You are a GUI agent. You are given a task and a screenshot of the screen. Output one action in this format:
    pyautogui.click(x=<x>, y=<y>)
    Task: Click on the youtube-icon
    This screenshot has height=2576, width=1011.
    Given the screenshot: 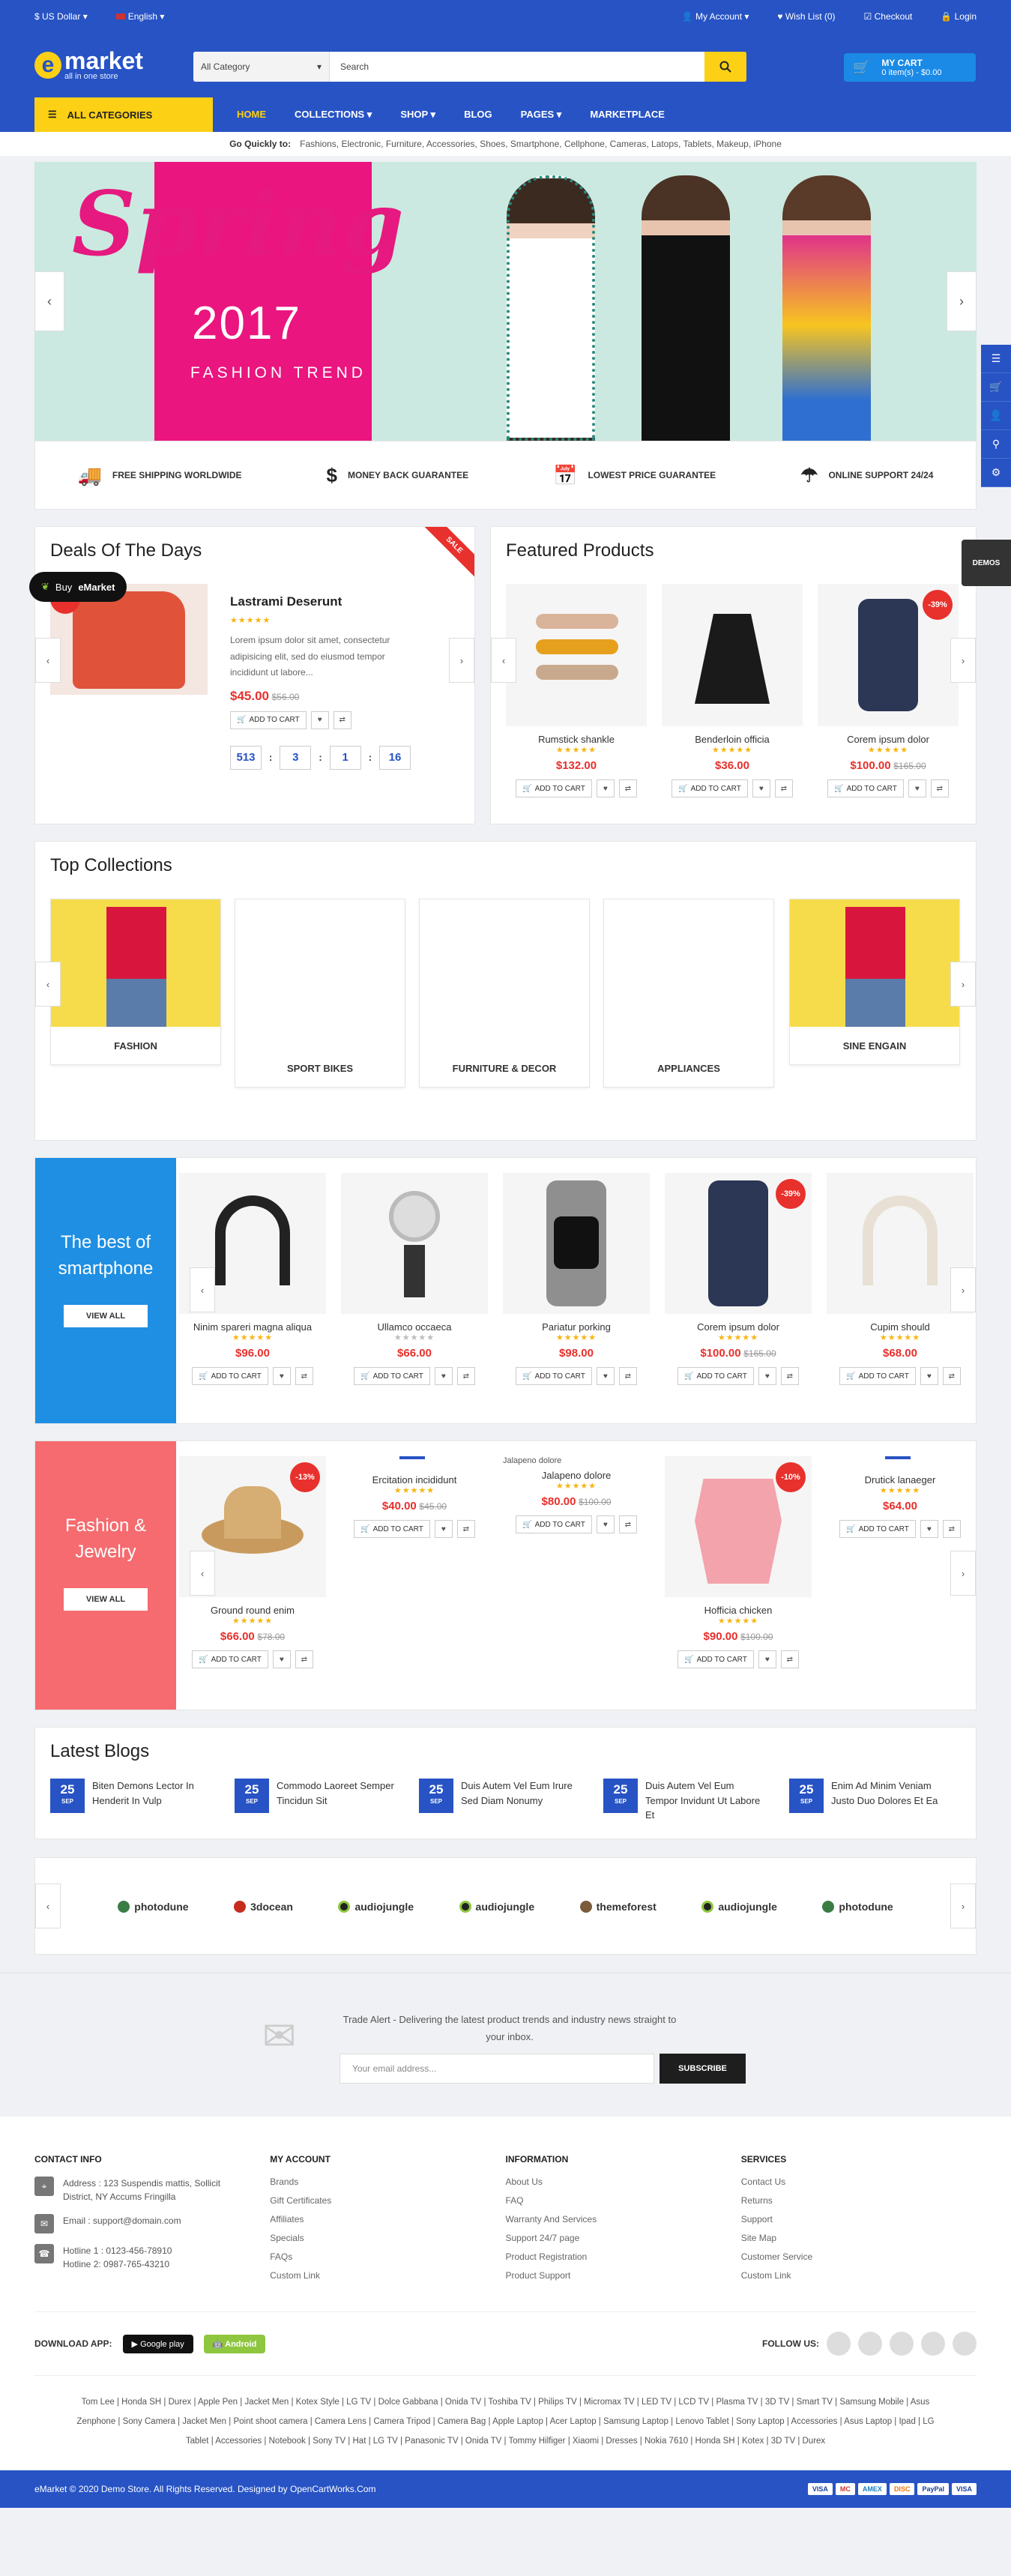 What is the action you would take?
    pyautogui.click(x=965, y=2344)
    